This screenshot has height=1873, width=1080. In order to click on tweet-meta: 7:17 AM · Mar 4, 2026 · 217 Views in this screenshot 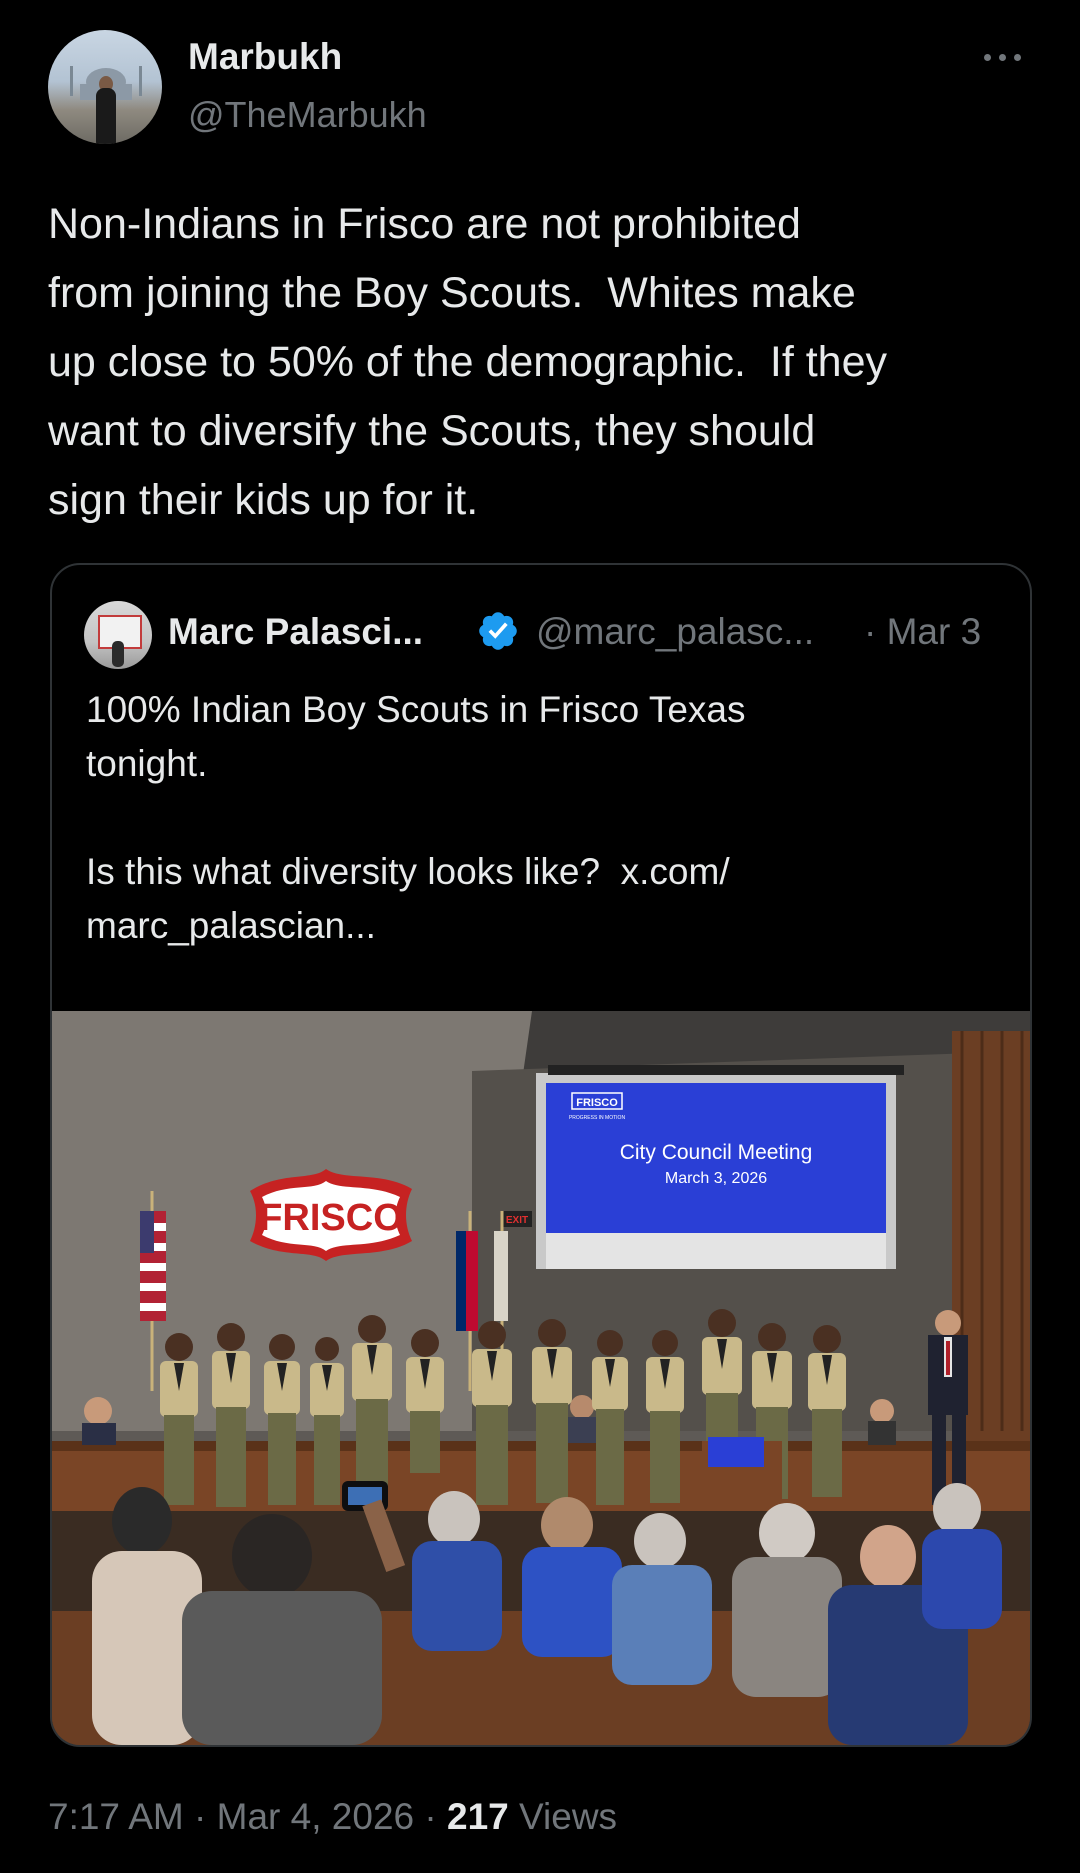, I will do `click(332, 1817)`.